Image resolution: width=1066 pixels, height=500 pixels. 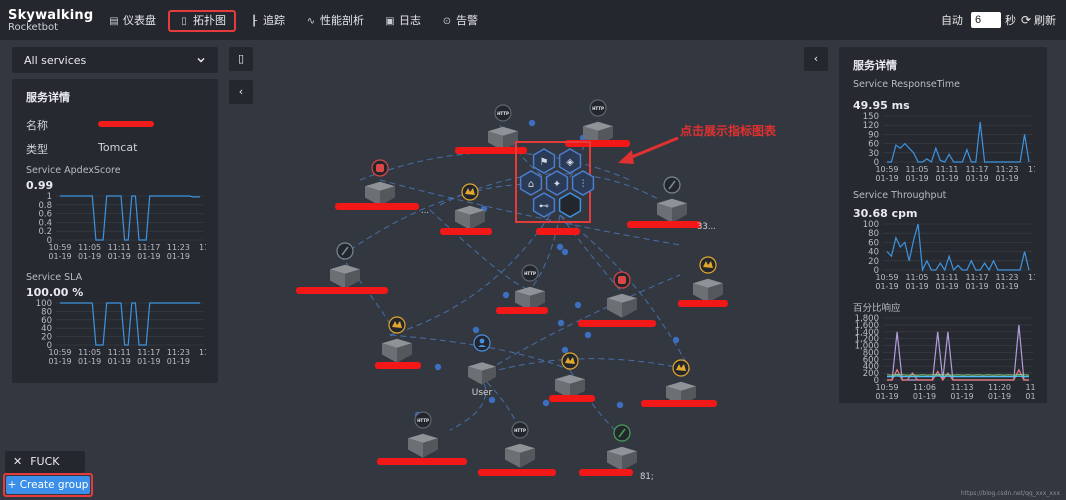 I want to click on trace-icon: ┠, so click(x=254, y=21).